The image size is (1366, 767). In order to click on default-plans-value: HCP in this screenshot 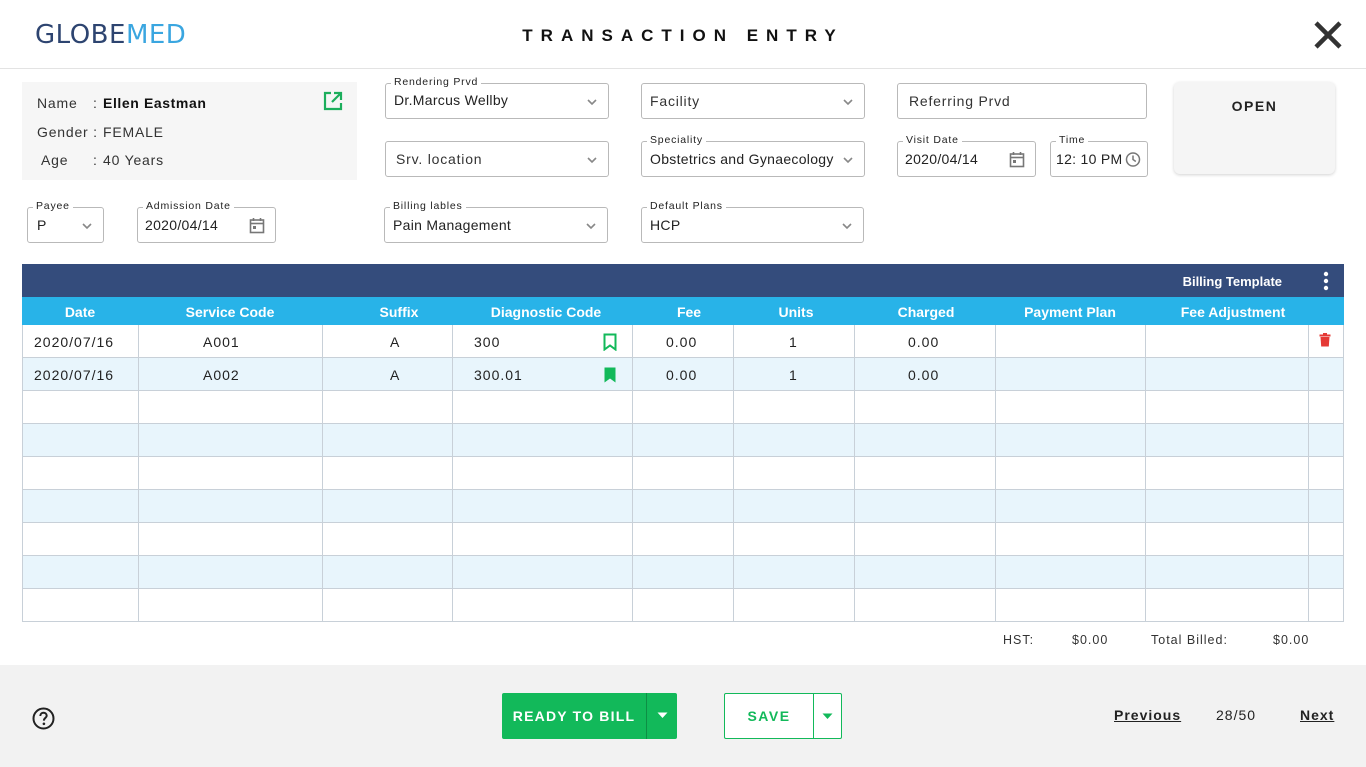, I will do `click(665, 225)`.